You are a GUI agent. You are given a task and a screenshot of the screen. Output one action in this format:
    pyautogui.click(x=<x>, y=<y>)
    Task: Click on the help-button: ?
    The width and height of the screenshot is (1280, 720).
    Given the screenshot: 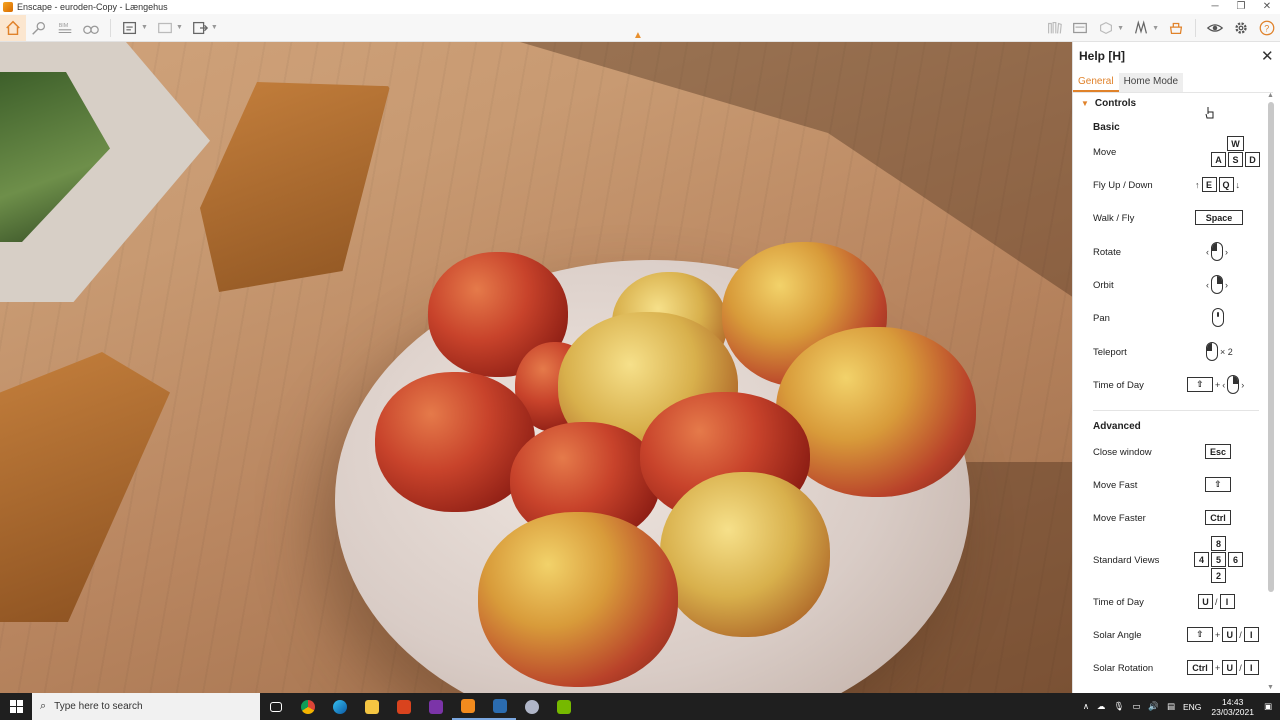 What is the action you would take?
    pyautogui.click(x=1267, y=28)
    